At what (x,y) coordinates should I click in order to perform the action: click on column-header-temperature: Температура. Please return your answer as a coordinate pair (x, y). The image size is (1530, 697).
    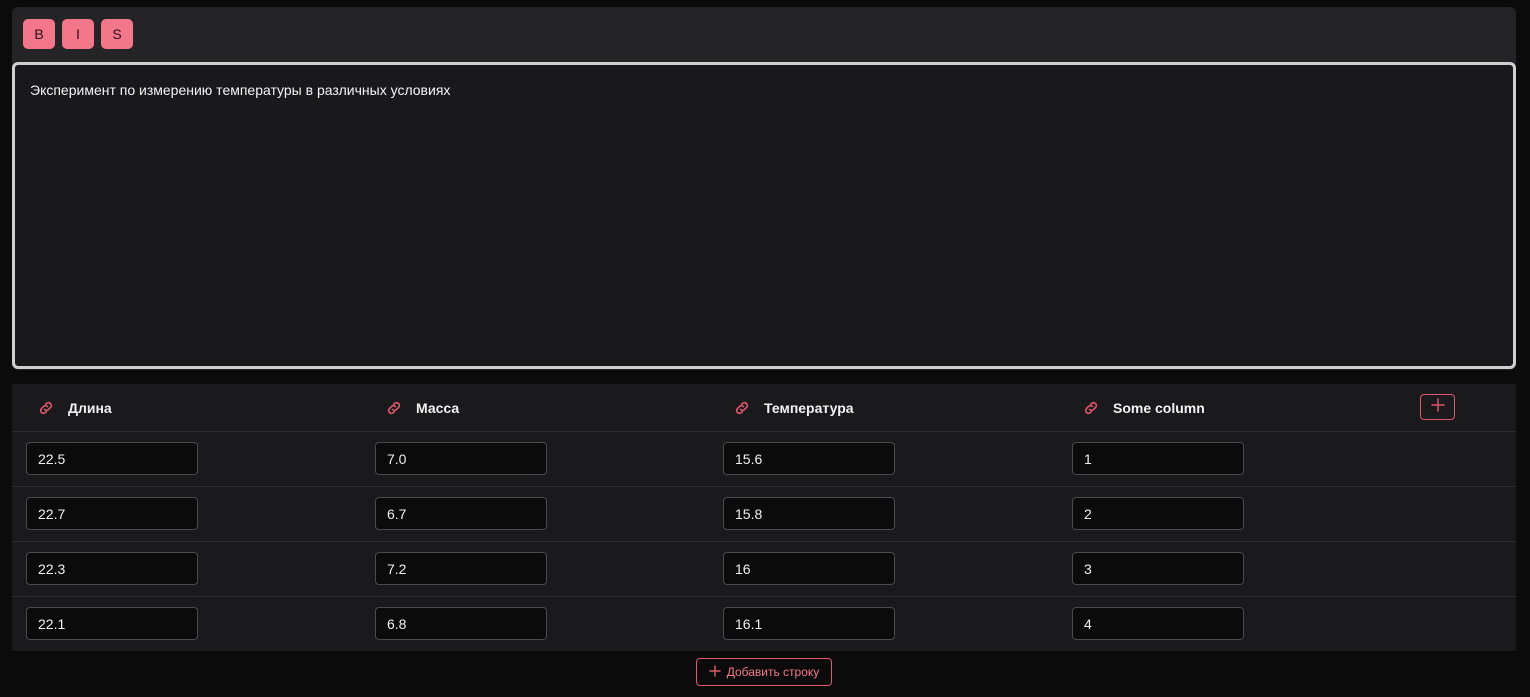
    Looking at the image, I should click on (793, 408).